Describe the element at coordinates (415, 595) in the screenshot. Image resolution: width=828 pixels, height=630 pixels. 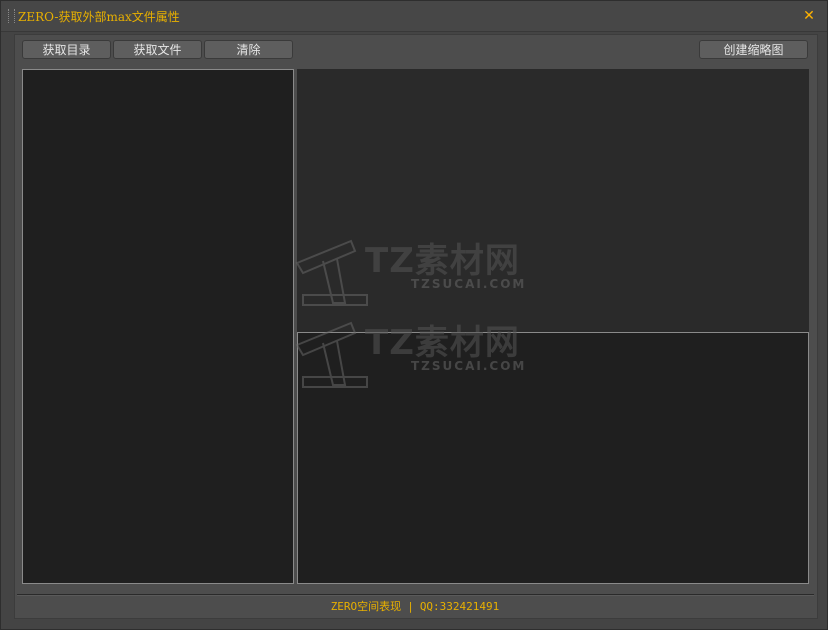
I see `footer-divider` at that location.